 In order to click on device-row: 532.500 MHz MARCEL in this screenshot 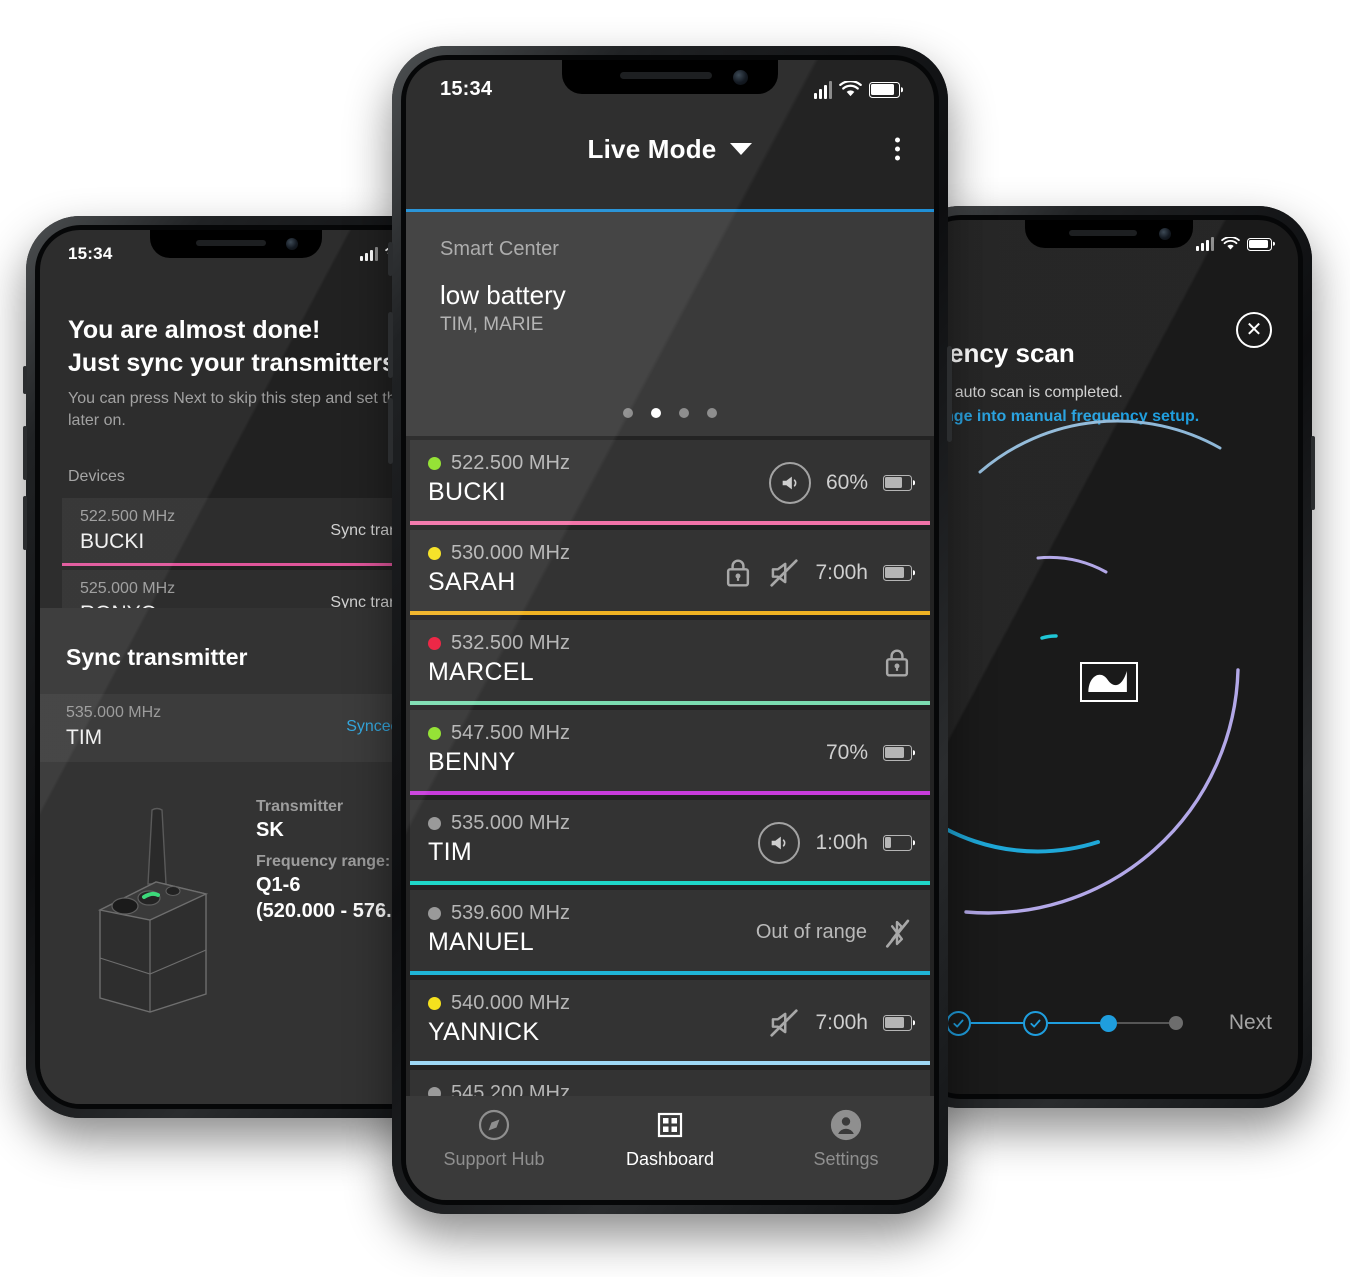, I will do `click(670, 662)`.